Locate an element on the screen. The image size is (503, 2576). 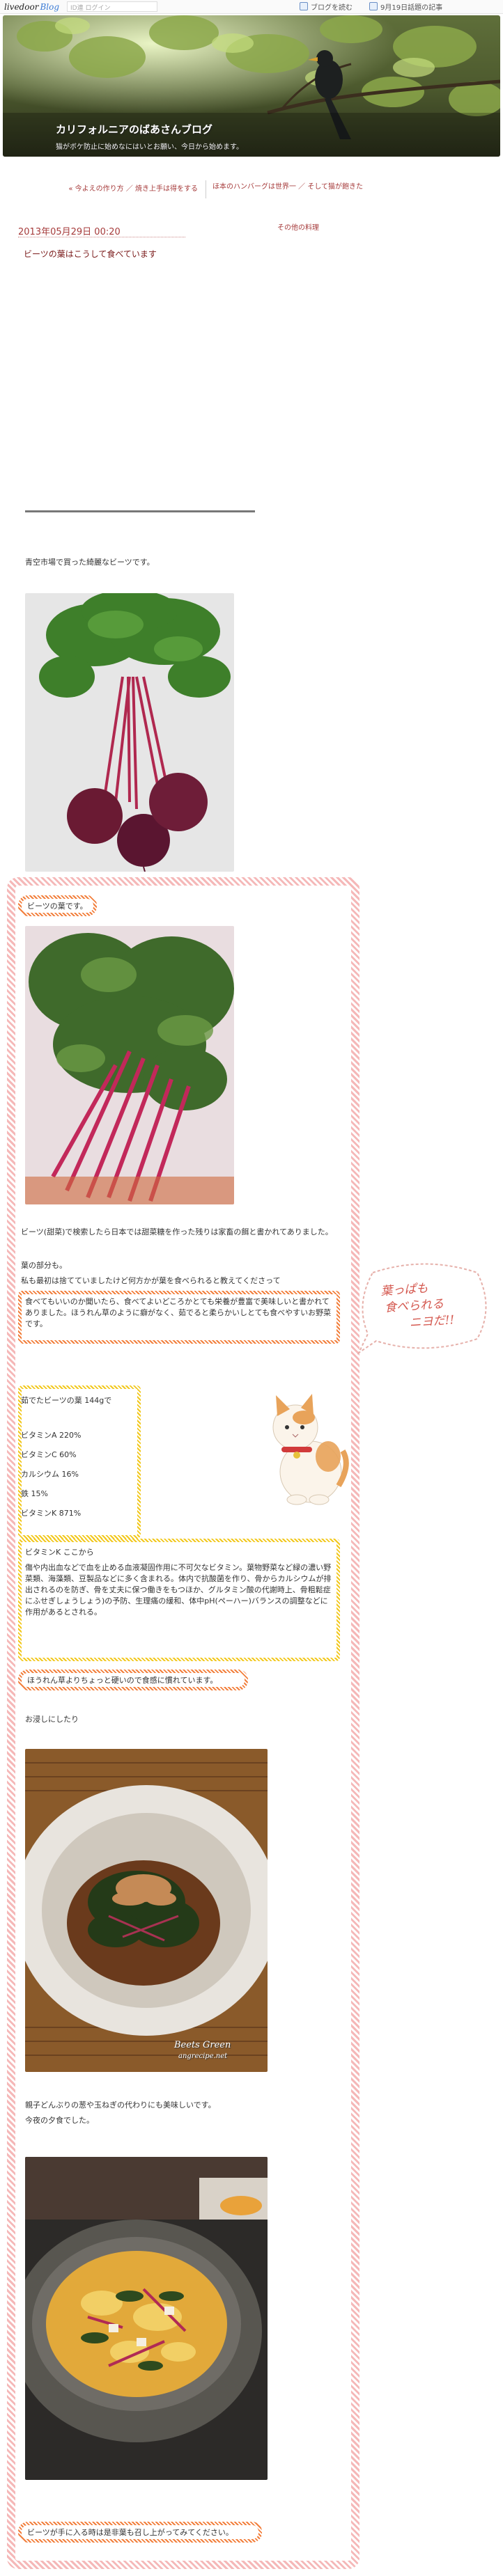
beets-image is located at coordinates (129, 732).